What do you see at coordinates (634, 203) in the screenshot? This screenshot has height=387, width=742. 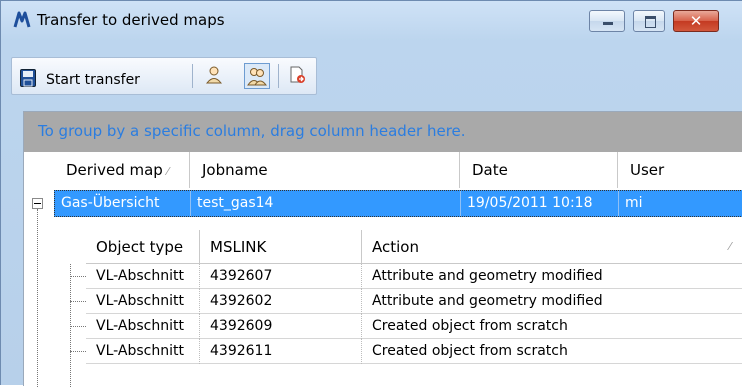 I see `cell-user: mi` at bounding box center [634, 203].